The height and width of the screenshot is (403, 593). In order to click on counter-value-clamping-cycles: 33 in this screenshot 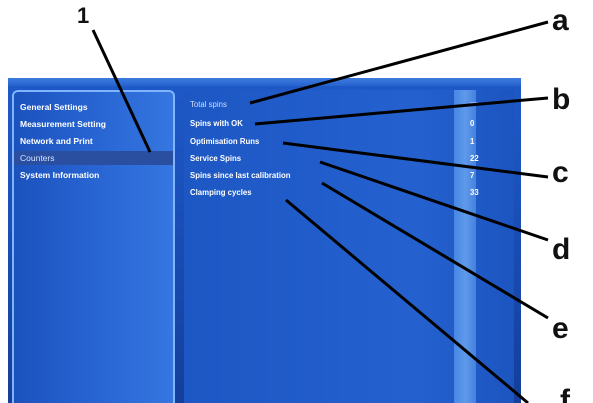, I will do `click(474, 192)`.